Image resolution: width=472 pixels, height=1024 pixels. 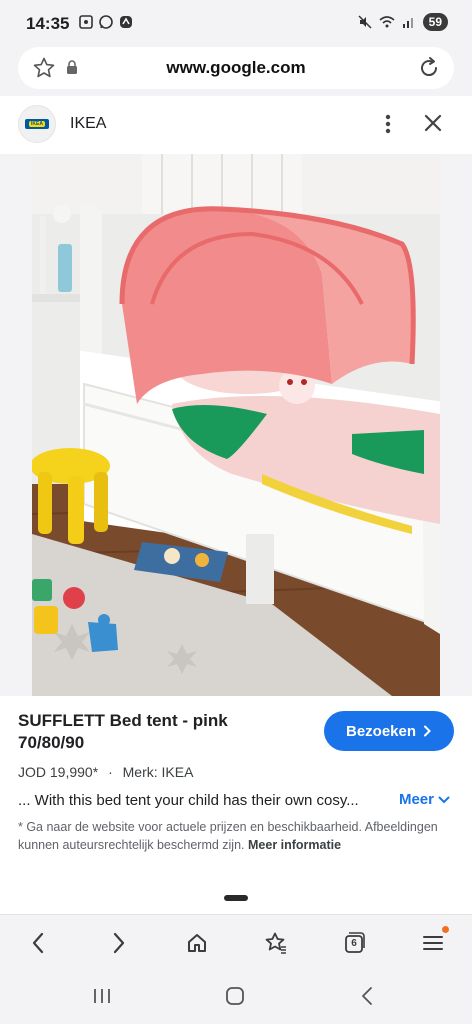 I want to click on more-button: Meer, so click(x=424, y=799).